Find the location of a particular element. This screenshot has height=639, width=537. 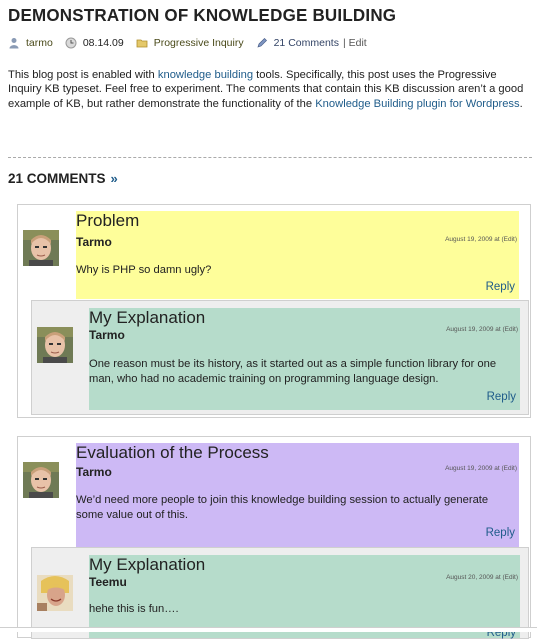

kb-note-type: Evaluation of the Process is located at coordinates (172, 452).